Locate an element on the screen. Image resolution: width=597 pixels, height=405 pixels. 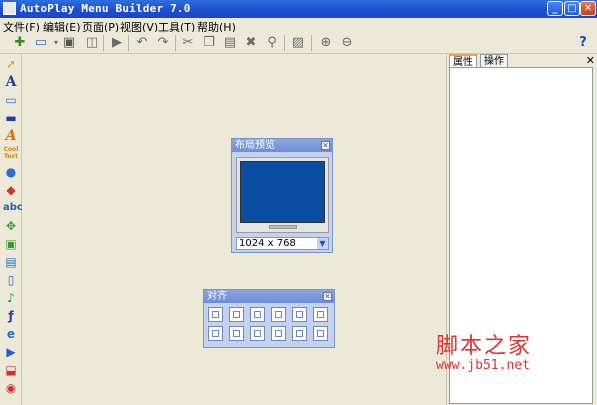
delete-icon: ✖ is located at coordinates (251, 43).